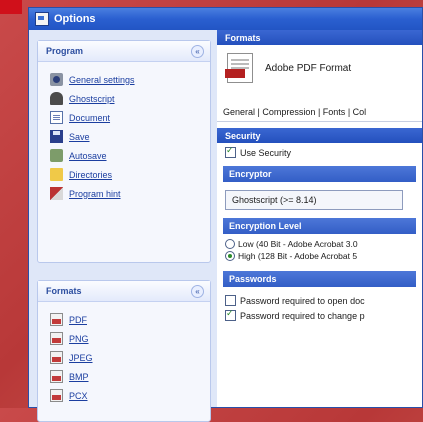  I want to click on sidebar-item-label: Save, so click(79, 136).